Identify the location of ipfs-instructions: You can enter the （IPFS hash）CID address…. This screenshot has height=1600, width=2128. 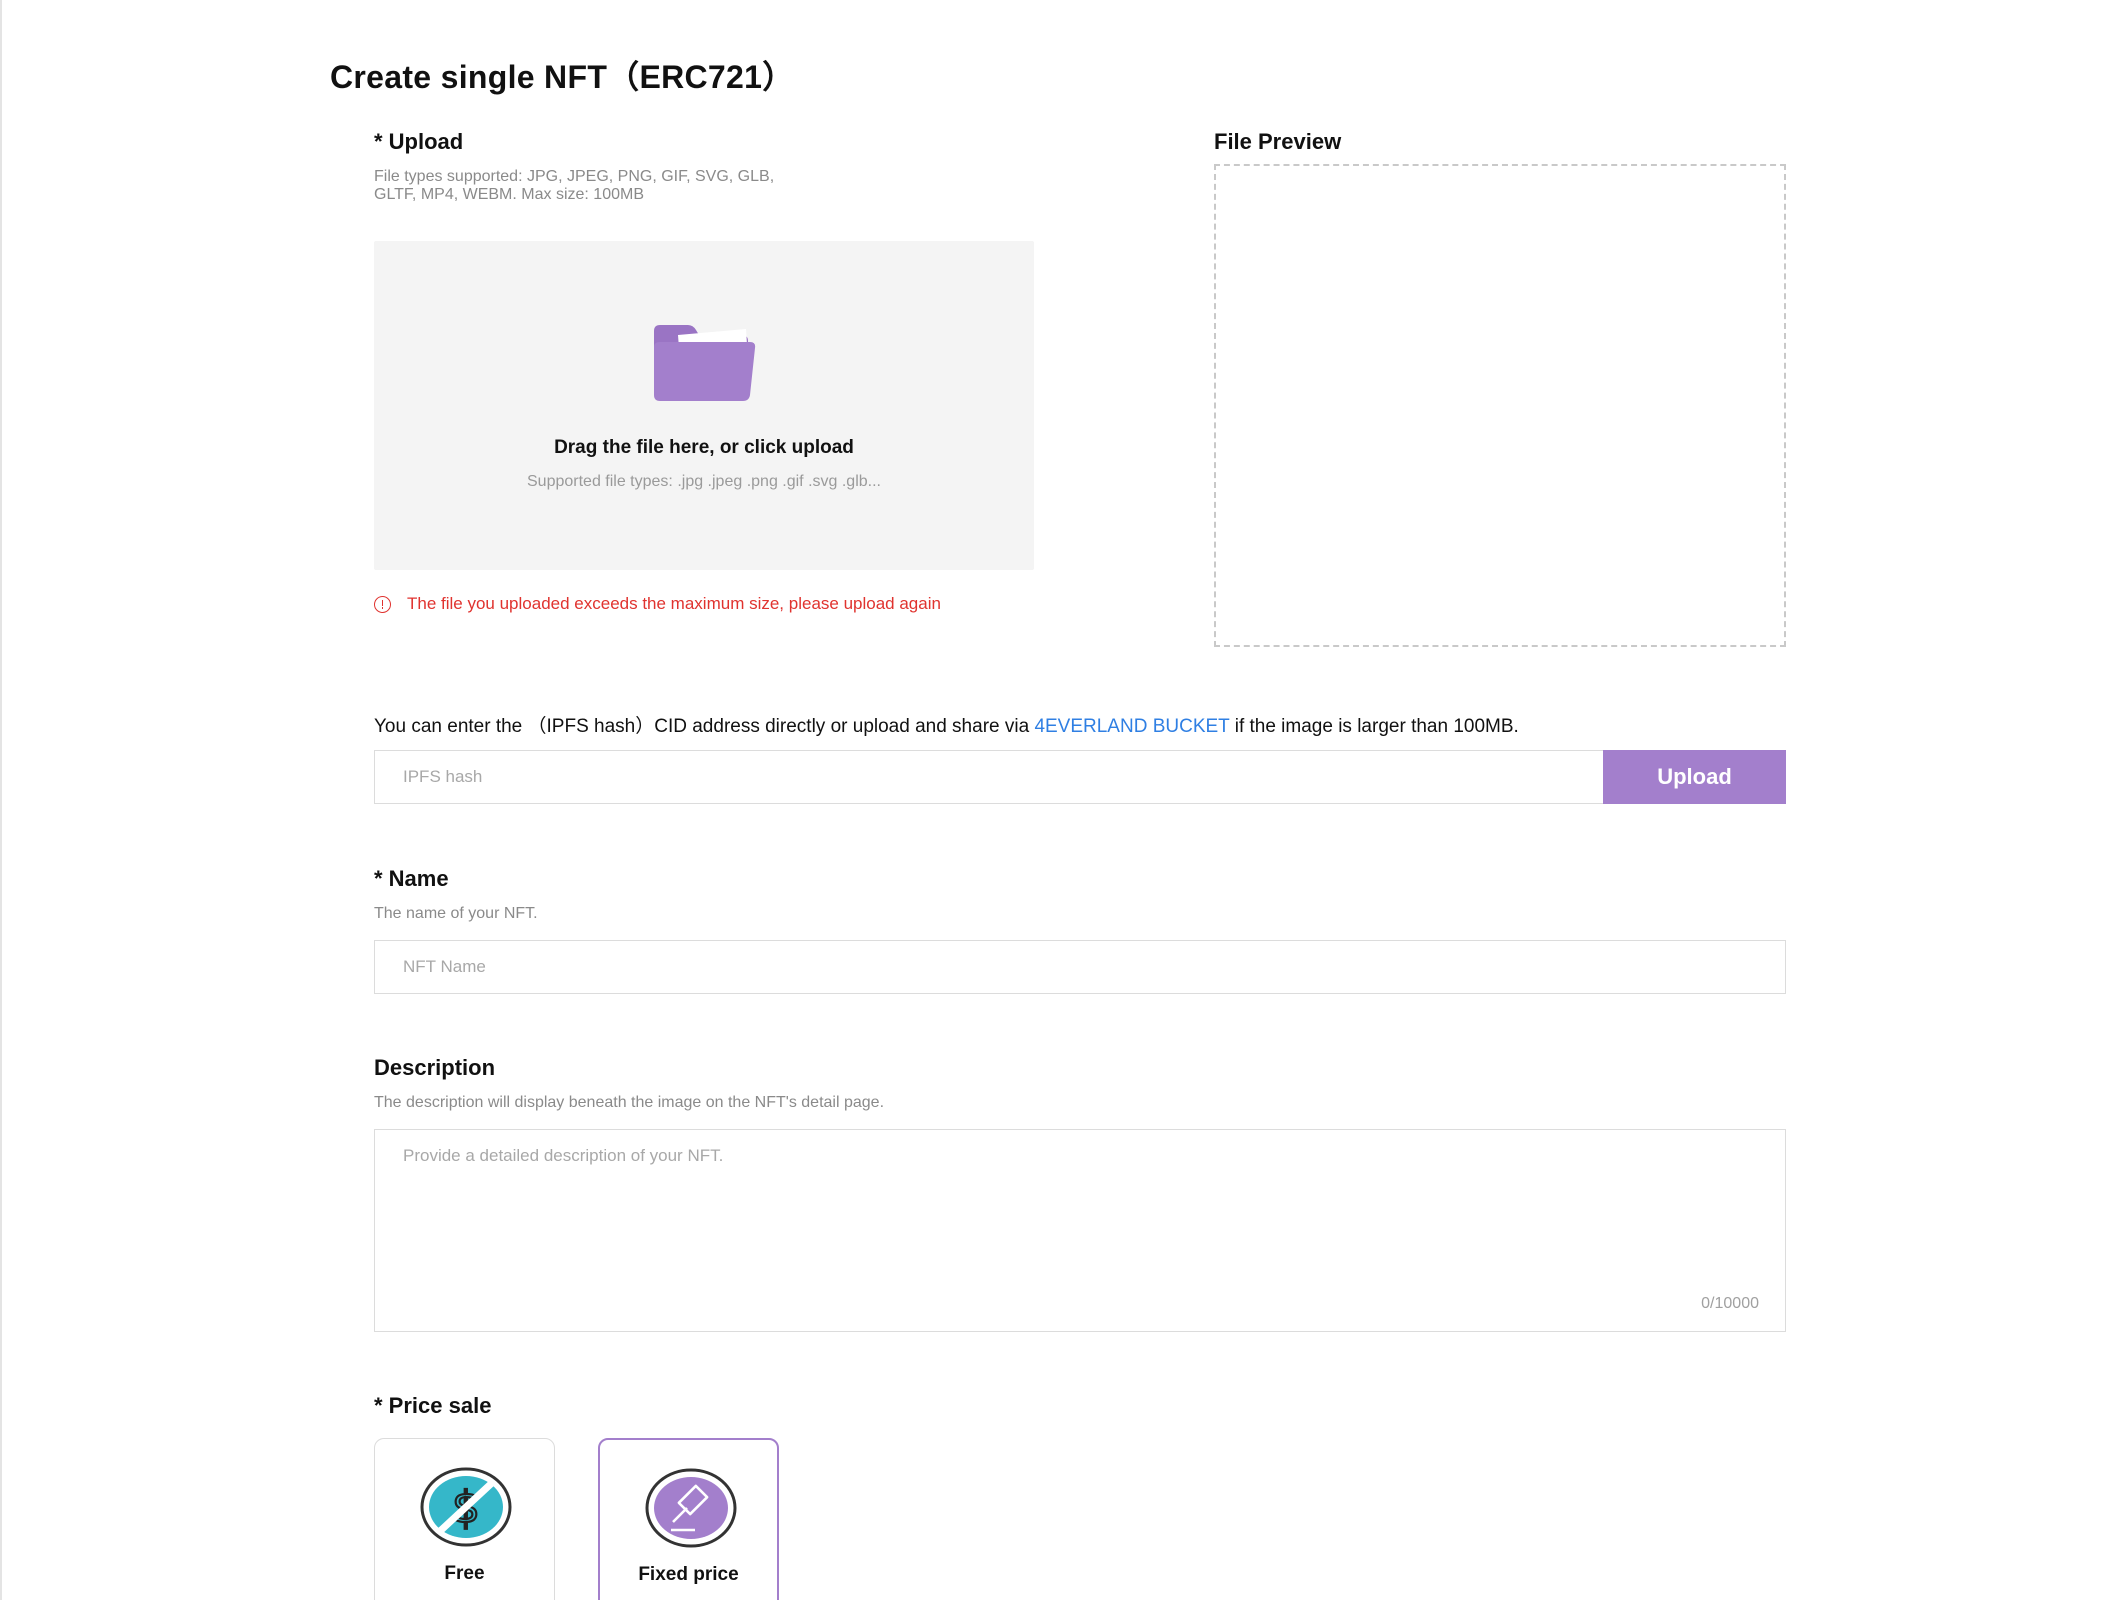
(946, 724).